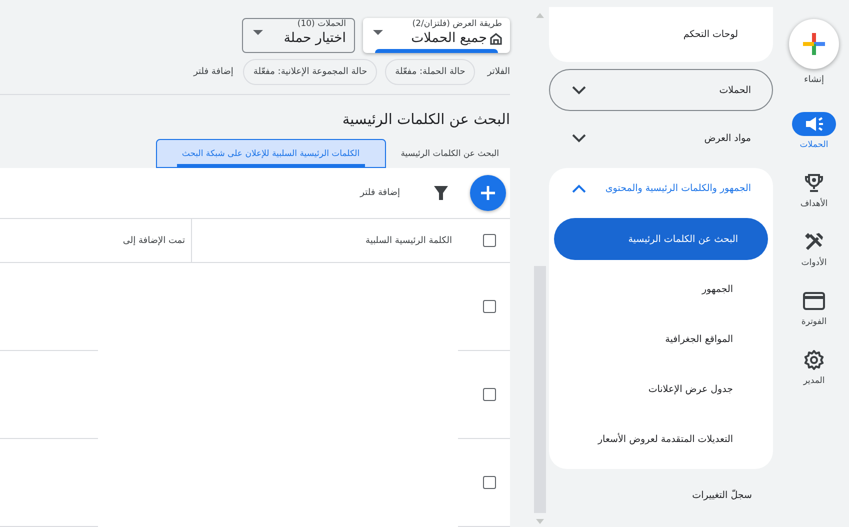 This screenshot has width=849, height=527. What do you see at coordinates (678, 188) in the screenshot?
I see `group-label: الجمهور والكلمات الرئيسية والمحتوى` at bounding box center [678, 188].